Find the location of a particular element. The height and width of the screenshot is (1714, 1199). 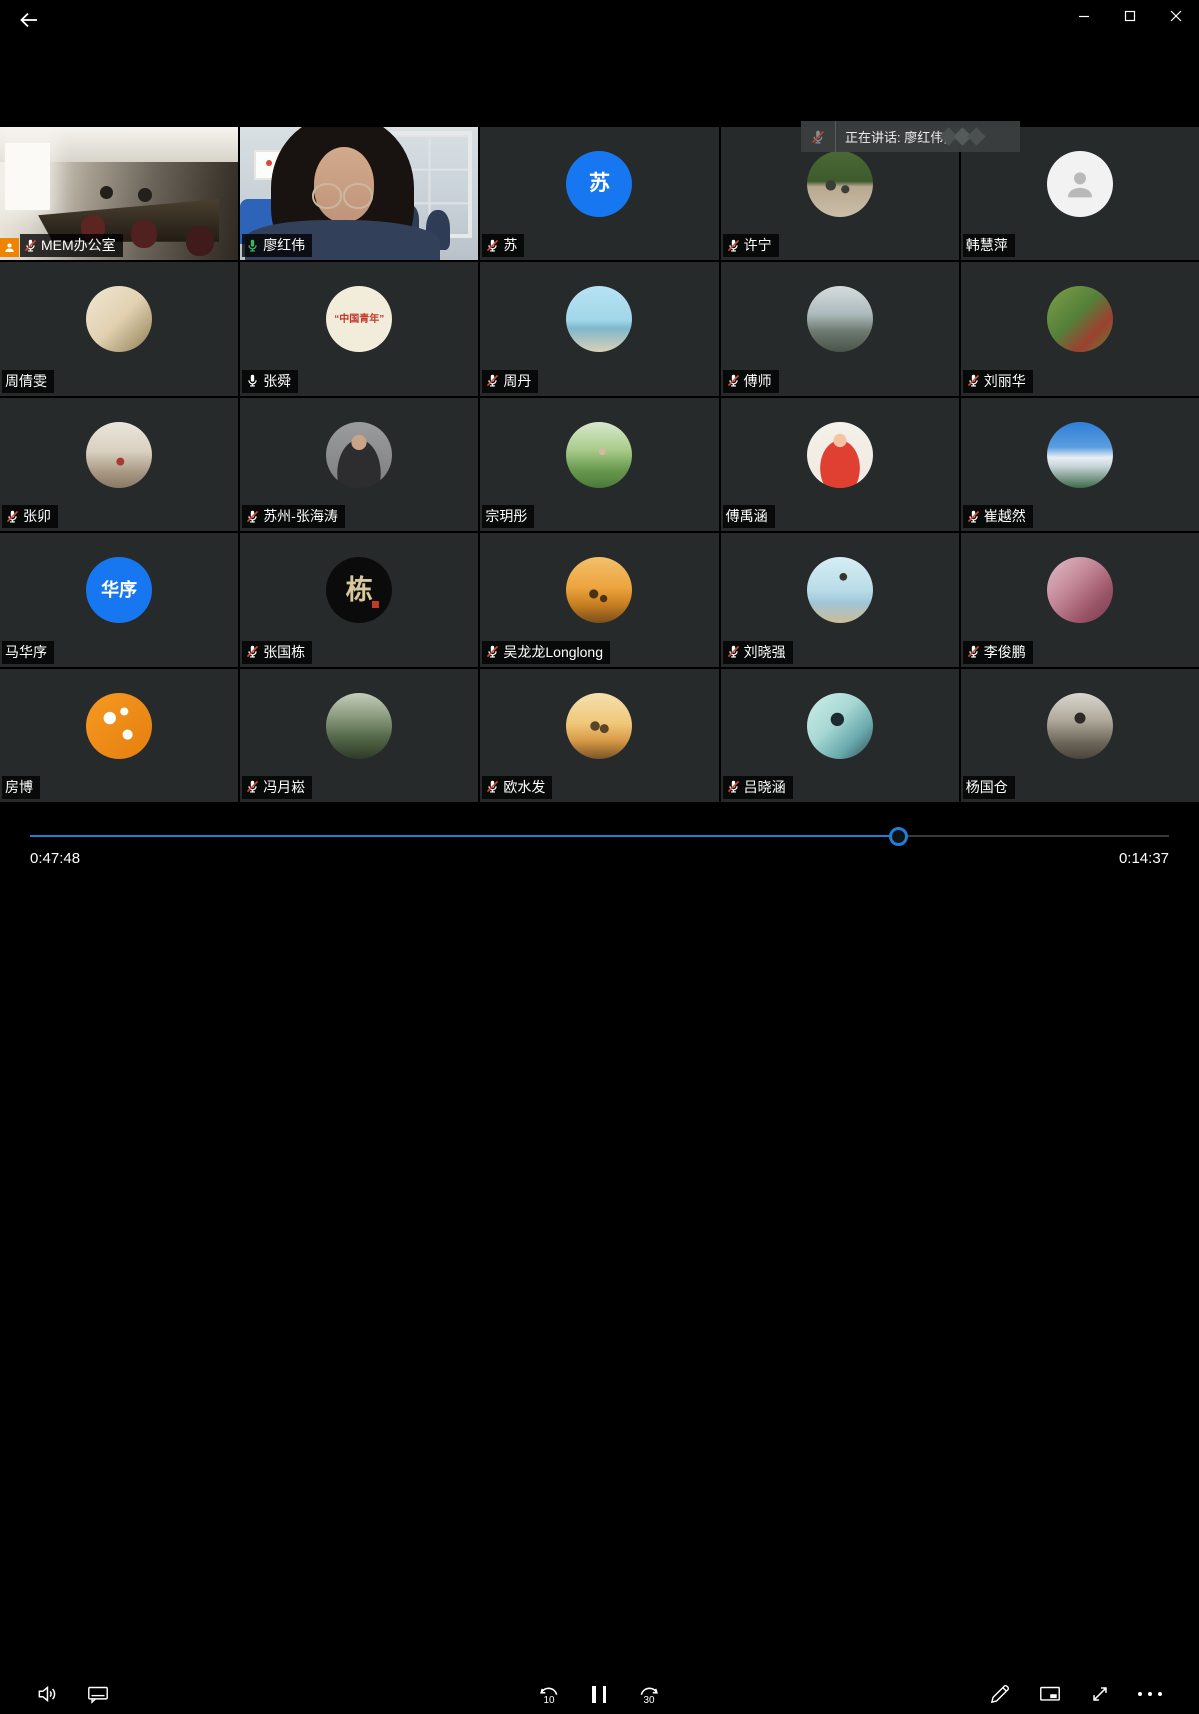

participant-tile: 刘丽华 is located at coordinates (1079, 329).